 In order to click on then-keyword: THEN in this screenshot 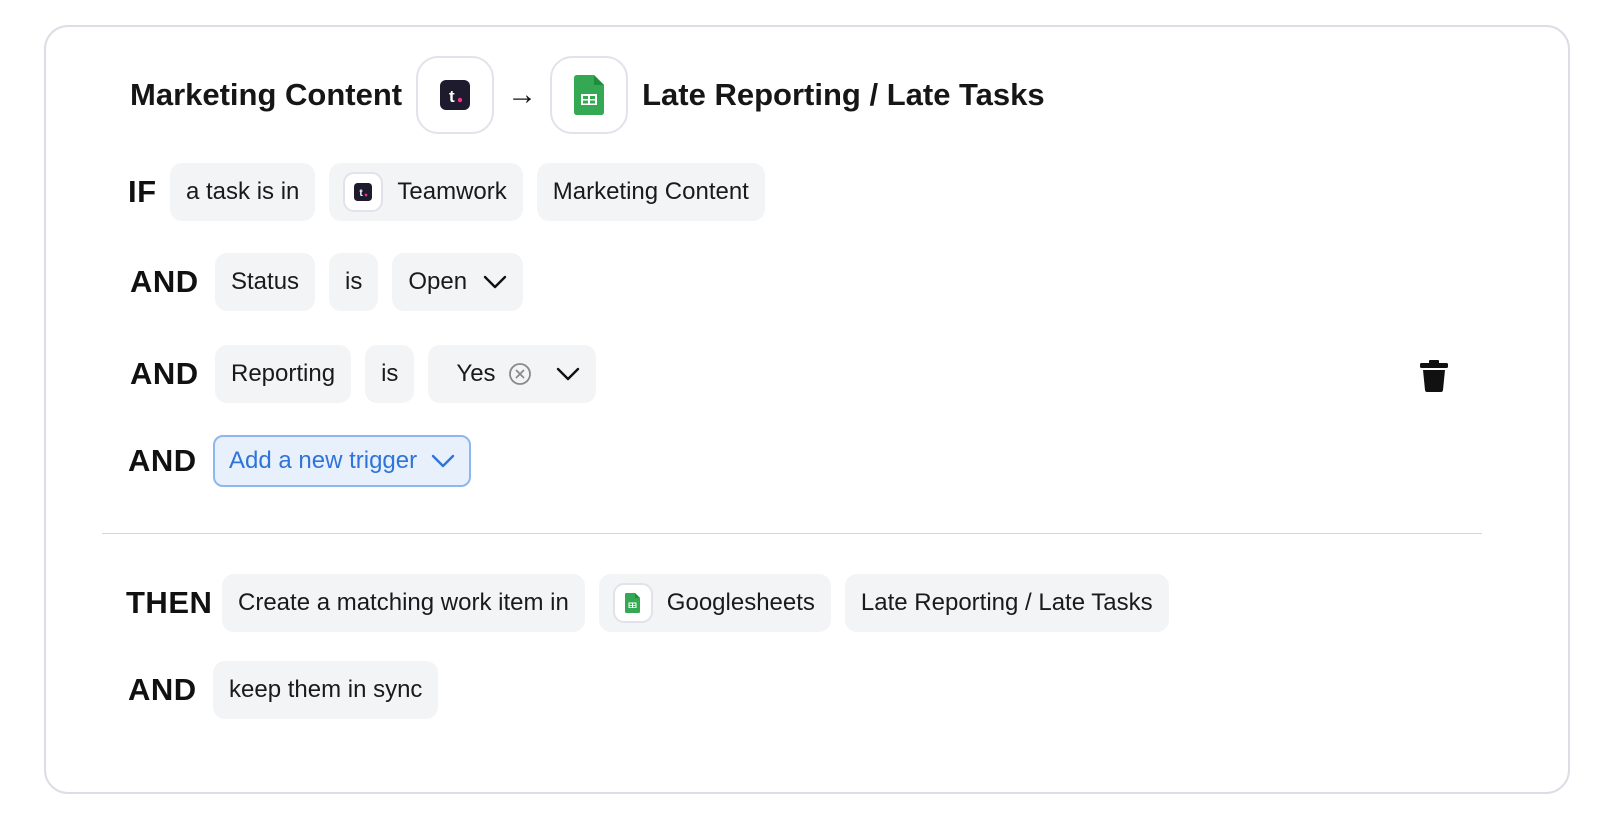, I will do `click(169, 602)`.